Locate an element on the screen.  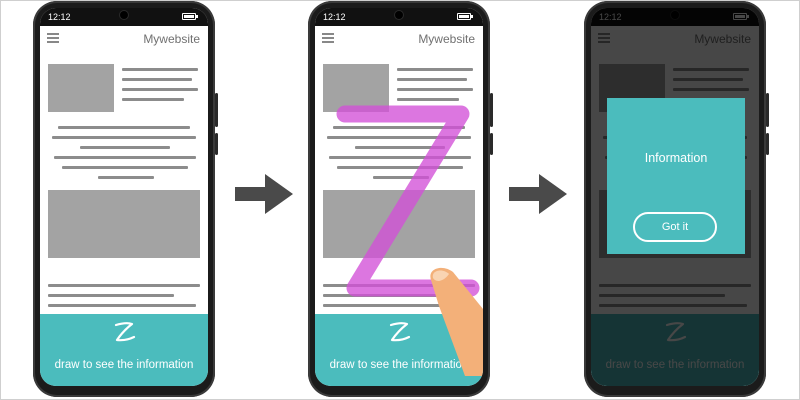
got-it-button: Got it is located at coordinates (675, 227).